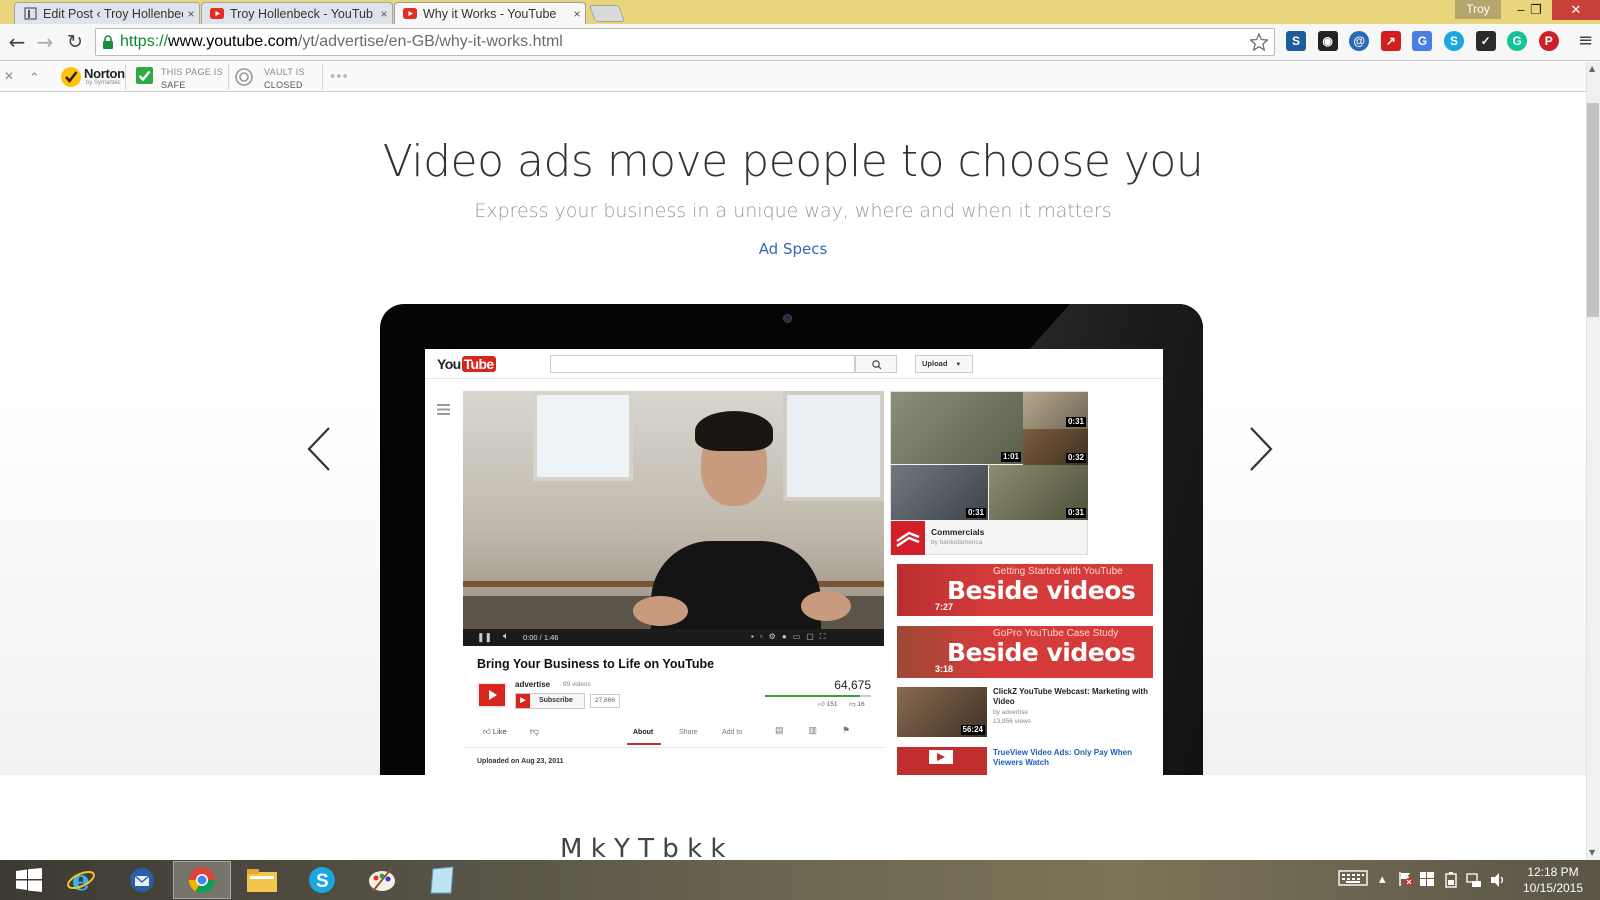 The height and width of the screenshot is (900, 1600). Describe the element at coordinates (443, 408) in the screenshot. I see `yt-guide-menu-icon` at that location.